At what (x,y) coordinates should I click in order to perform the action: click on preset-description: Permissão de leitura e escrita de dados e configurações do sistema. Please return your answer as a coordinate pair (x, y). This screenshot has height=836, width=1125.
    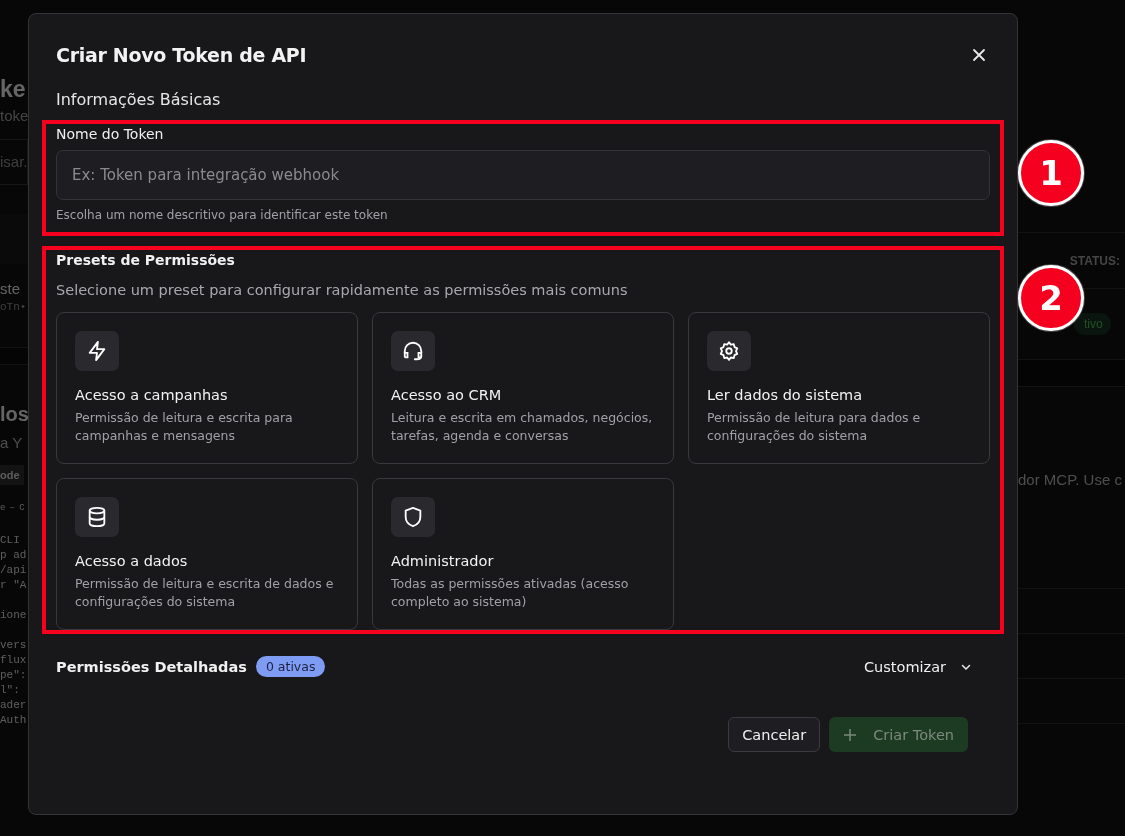
    Looking at the image, I should click on (205, 593).